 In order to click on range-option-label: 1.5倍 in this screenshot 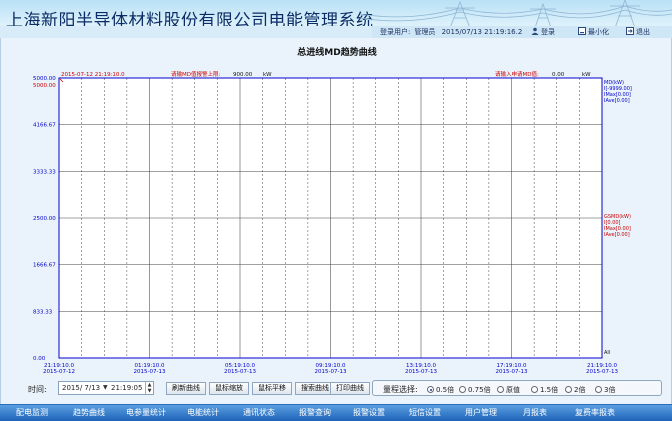, I will do `click(549, 390)`.